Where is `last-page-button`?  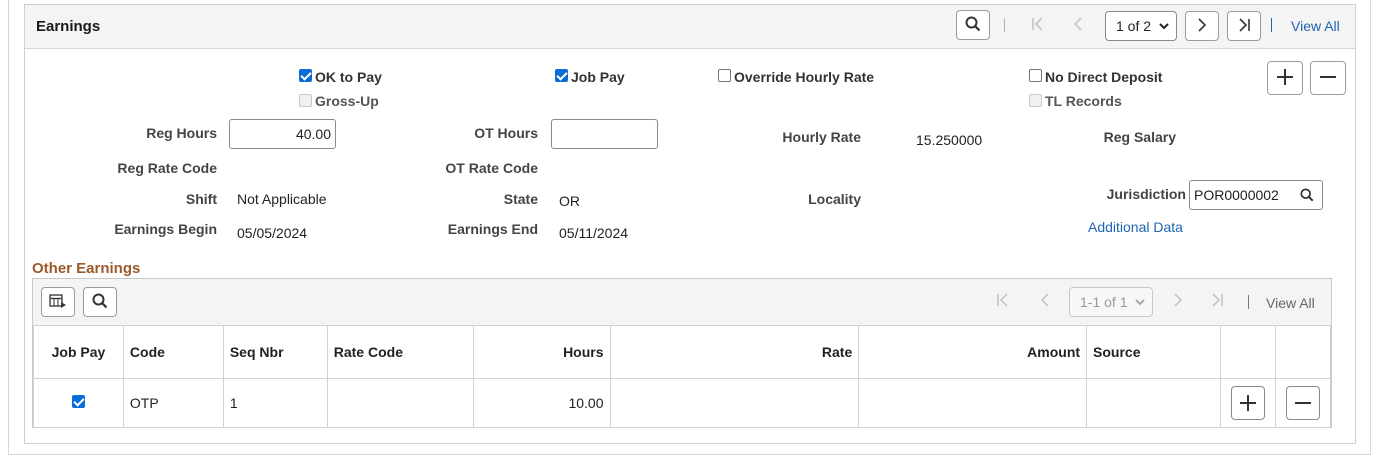
last-page-button is located at coordinates (1244, 26).